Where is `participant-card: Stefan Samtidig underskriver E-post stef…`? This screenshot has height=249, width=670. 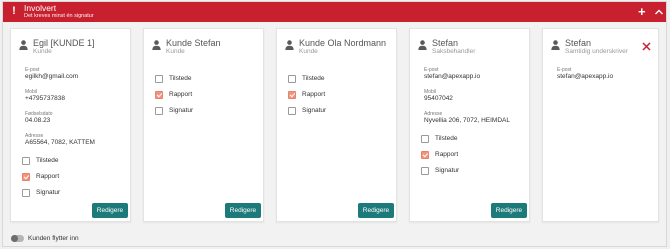 participant-card: Stefan Samtidig underskriver E-post stef… is located at coordinates (600, 125).